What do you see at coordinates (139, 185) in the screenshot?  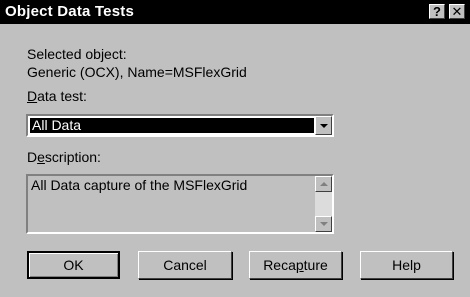 I see `description-text: All Data capture of the MSFlexGrid` at bounding box center [139, 185].